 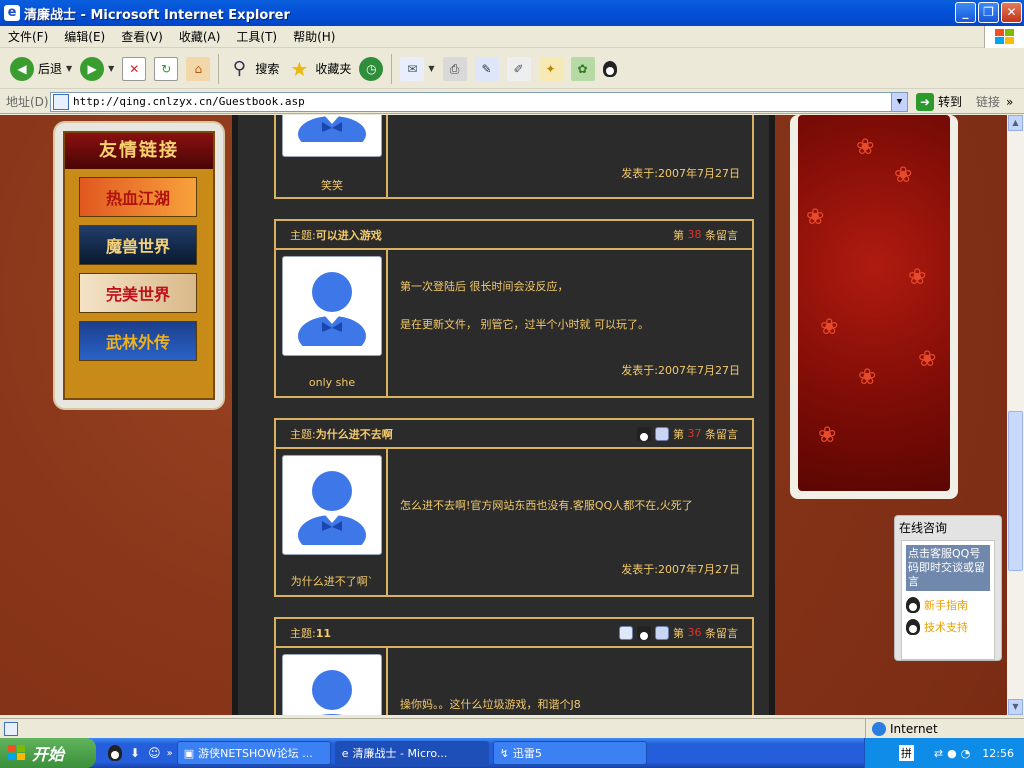 I want to click on internet-zone: Internet, so click(x=901, y=729).